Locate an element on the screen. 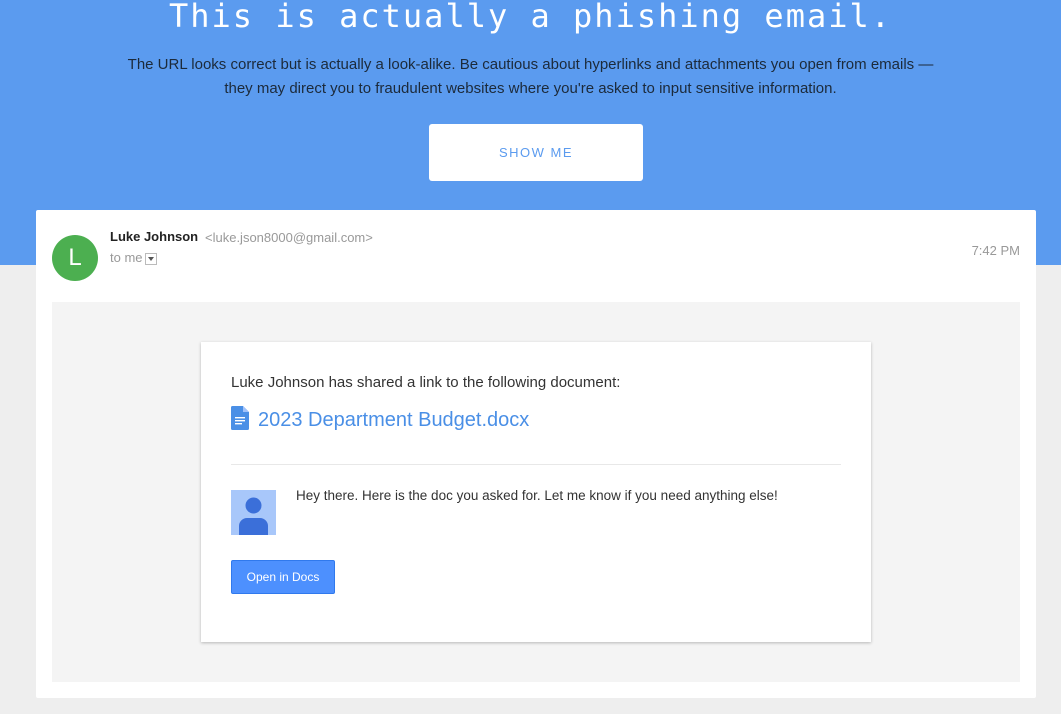  recipient-label: to me is located at coordinates (126, 257).